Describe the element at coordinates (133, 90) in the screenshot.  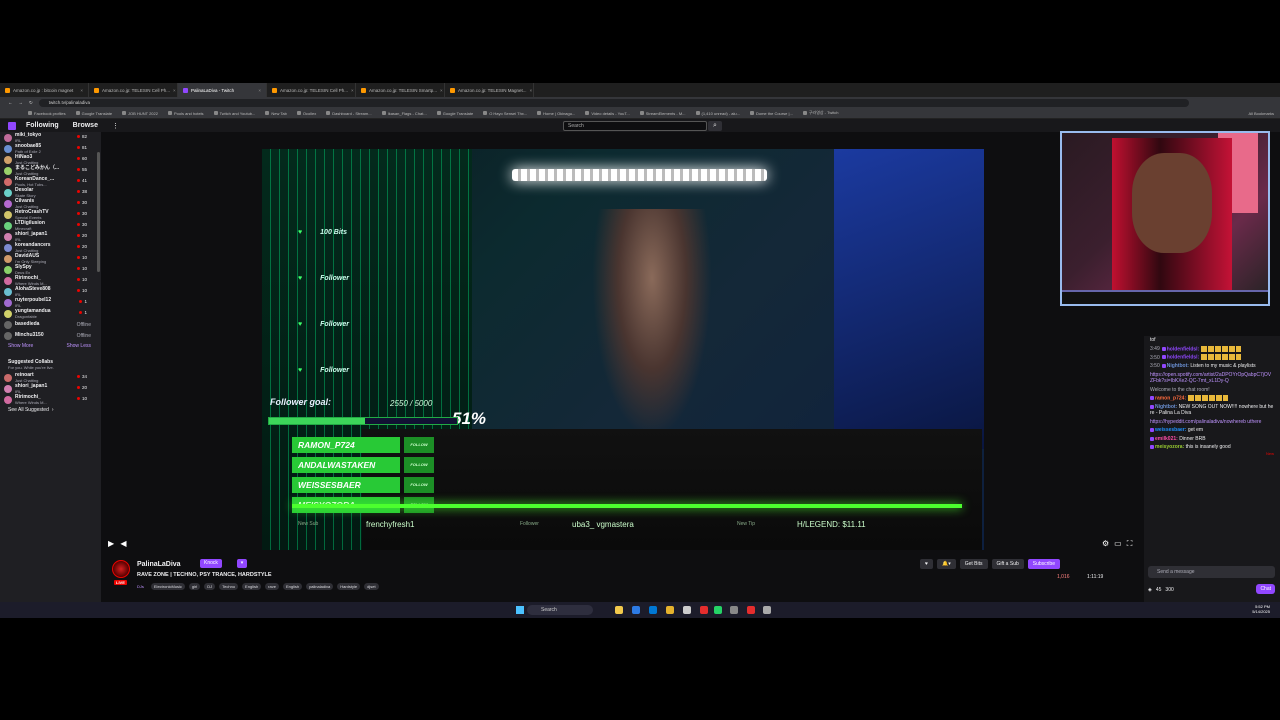
I see `browser-tab: Amazon.co.jp: TELESIN Cell Ph... ×` at that location.